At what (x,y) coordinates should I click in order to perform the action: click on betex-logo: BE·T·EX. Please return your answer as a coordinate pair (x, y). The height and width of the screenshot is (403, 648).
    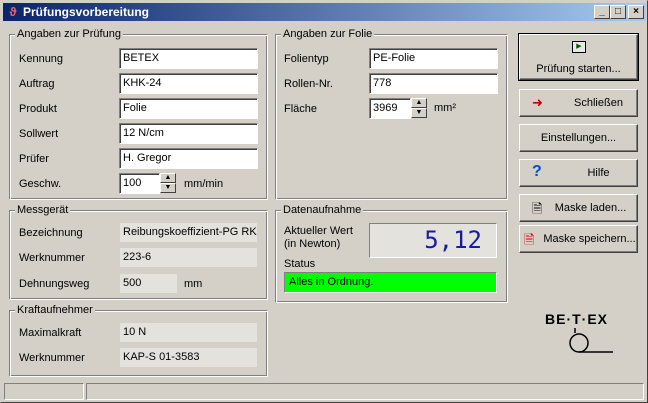
    Looking at the image, I should click on (581, 334).